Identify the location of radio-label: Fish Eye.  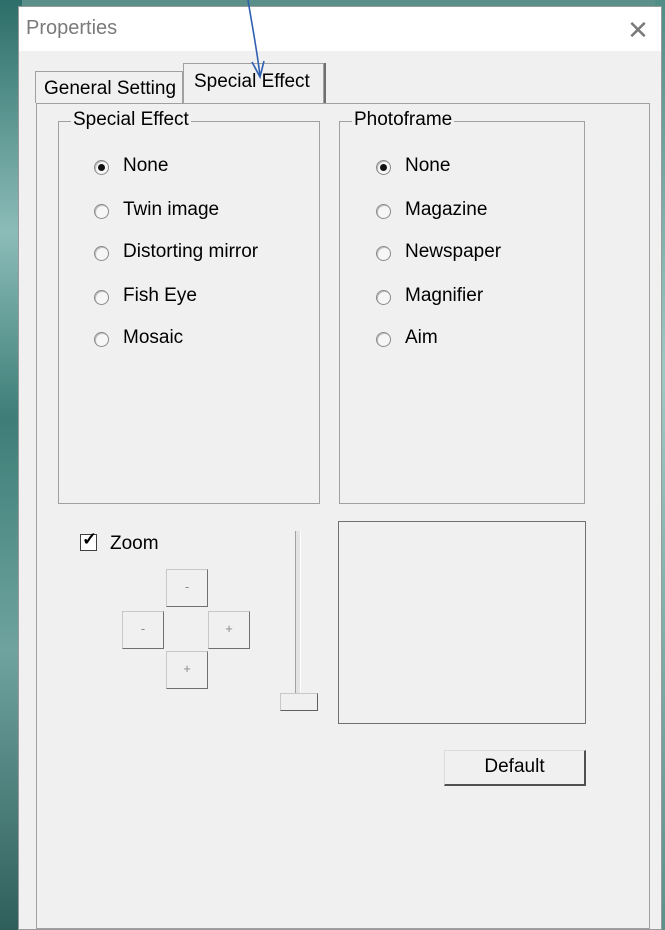
(160, 295).